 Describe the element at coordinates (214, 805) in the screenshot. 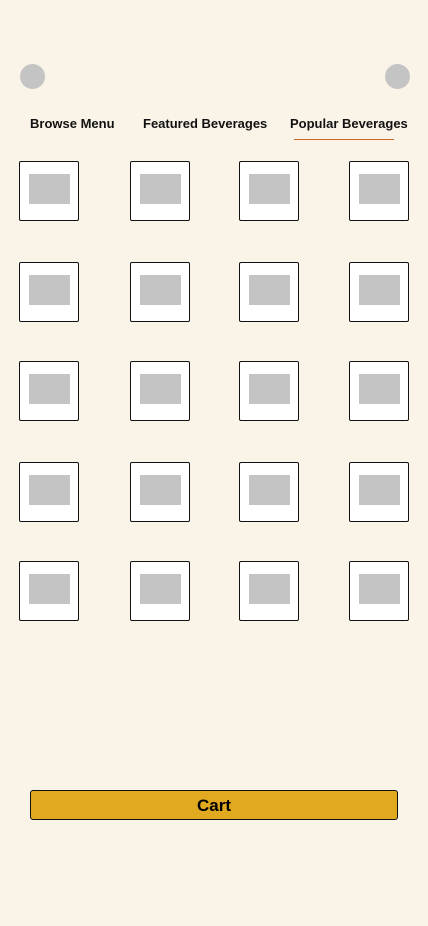

I see `cart-button: Cart` at that location.